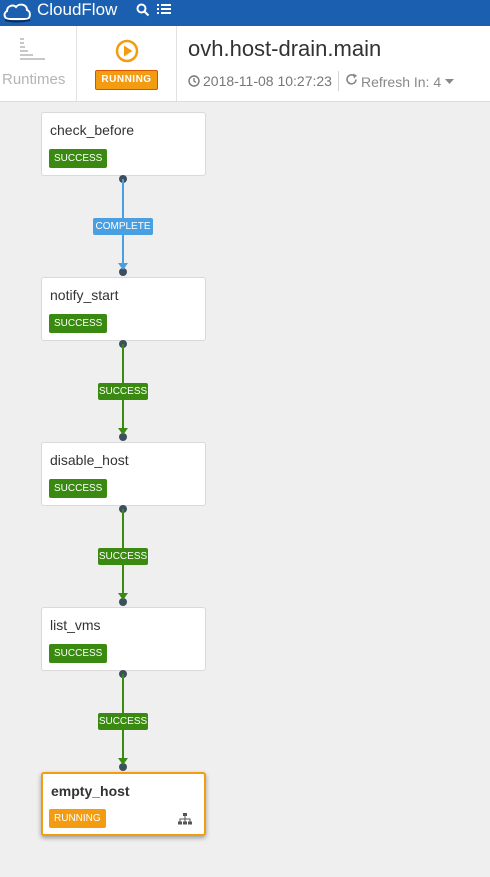  Describe the element at coordinates (84, 295) in the screenshot. I see `task-name: notify_start` at that location.